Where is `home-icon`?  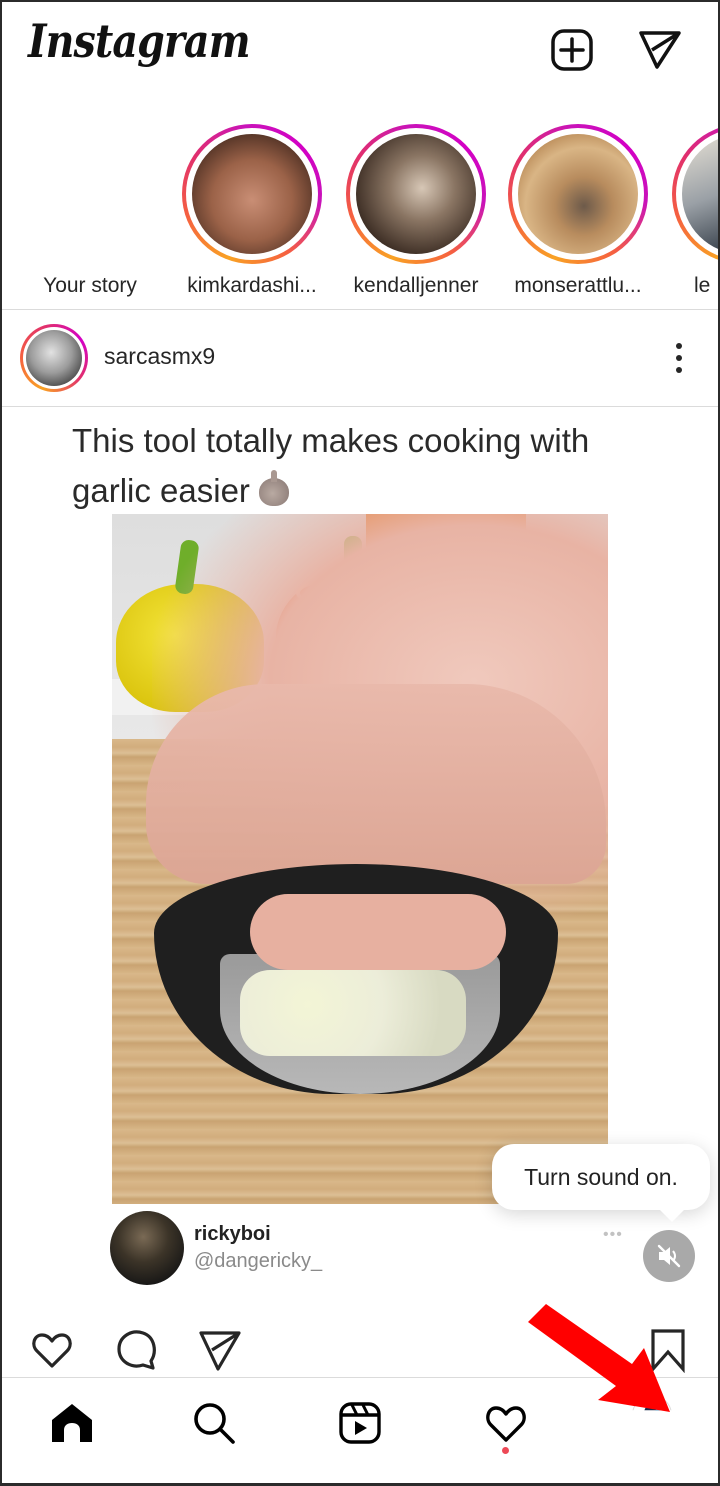 home-icon is located at coordinates (72, 1423).